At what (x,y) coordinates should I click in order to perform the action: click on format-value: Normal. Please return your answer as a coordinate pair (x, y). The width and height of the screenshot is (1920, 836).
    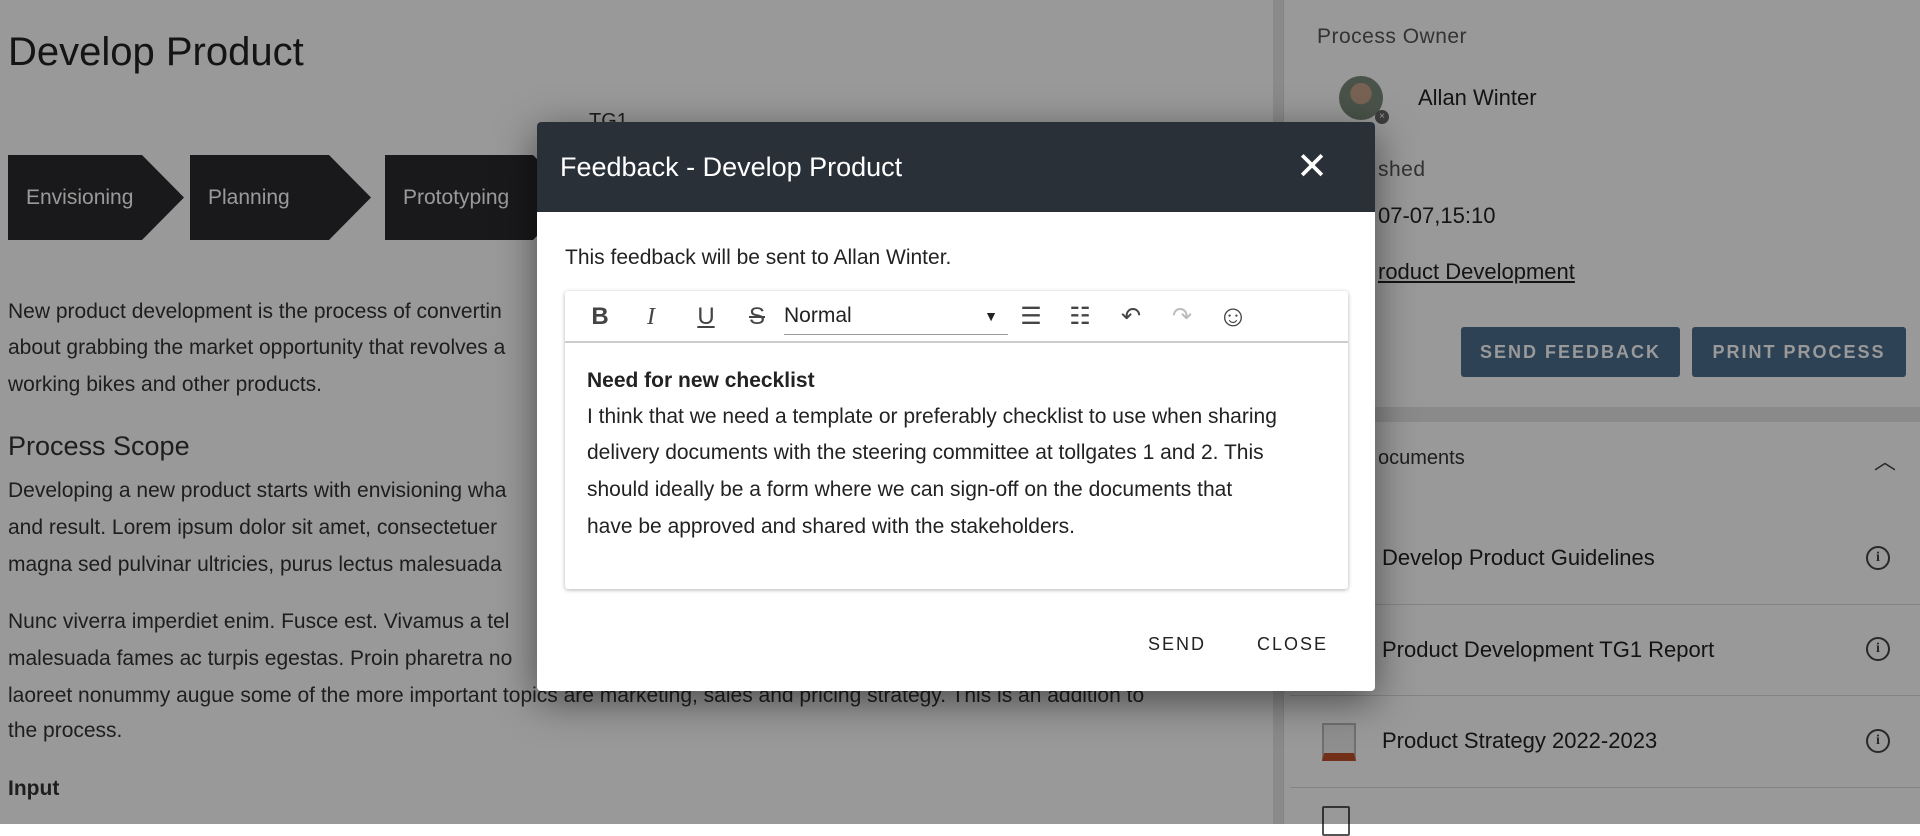
    Looking at the image, I should click on (818, 315).